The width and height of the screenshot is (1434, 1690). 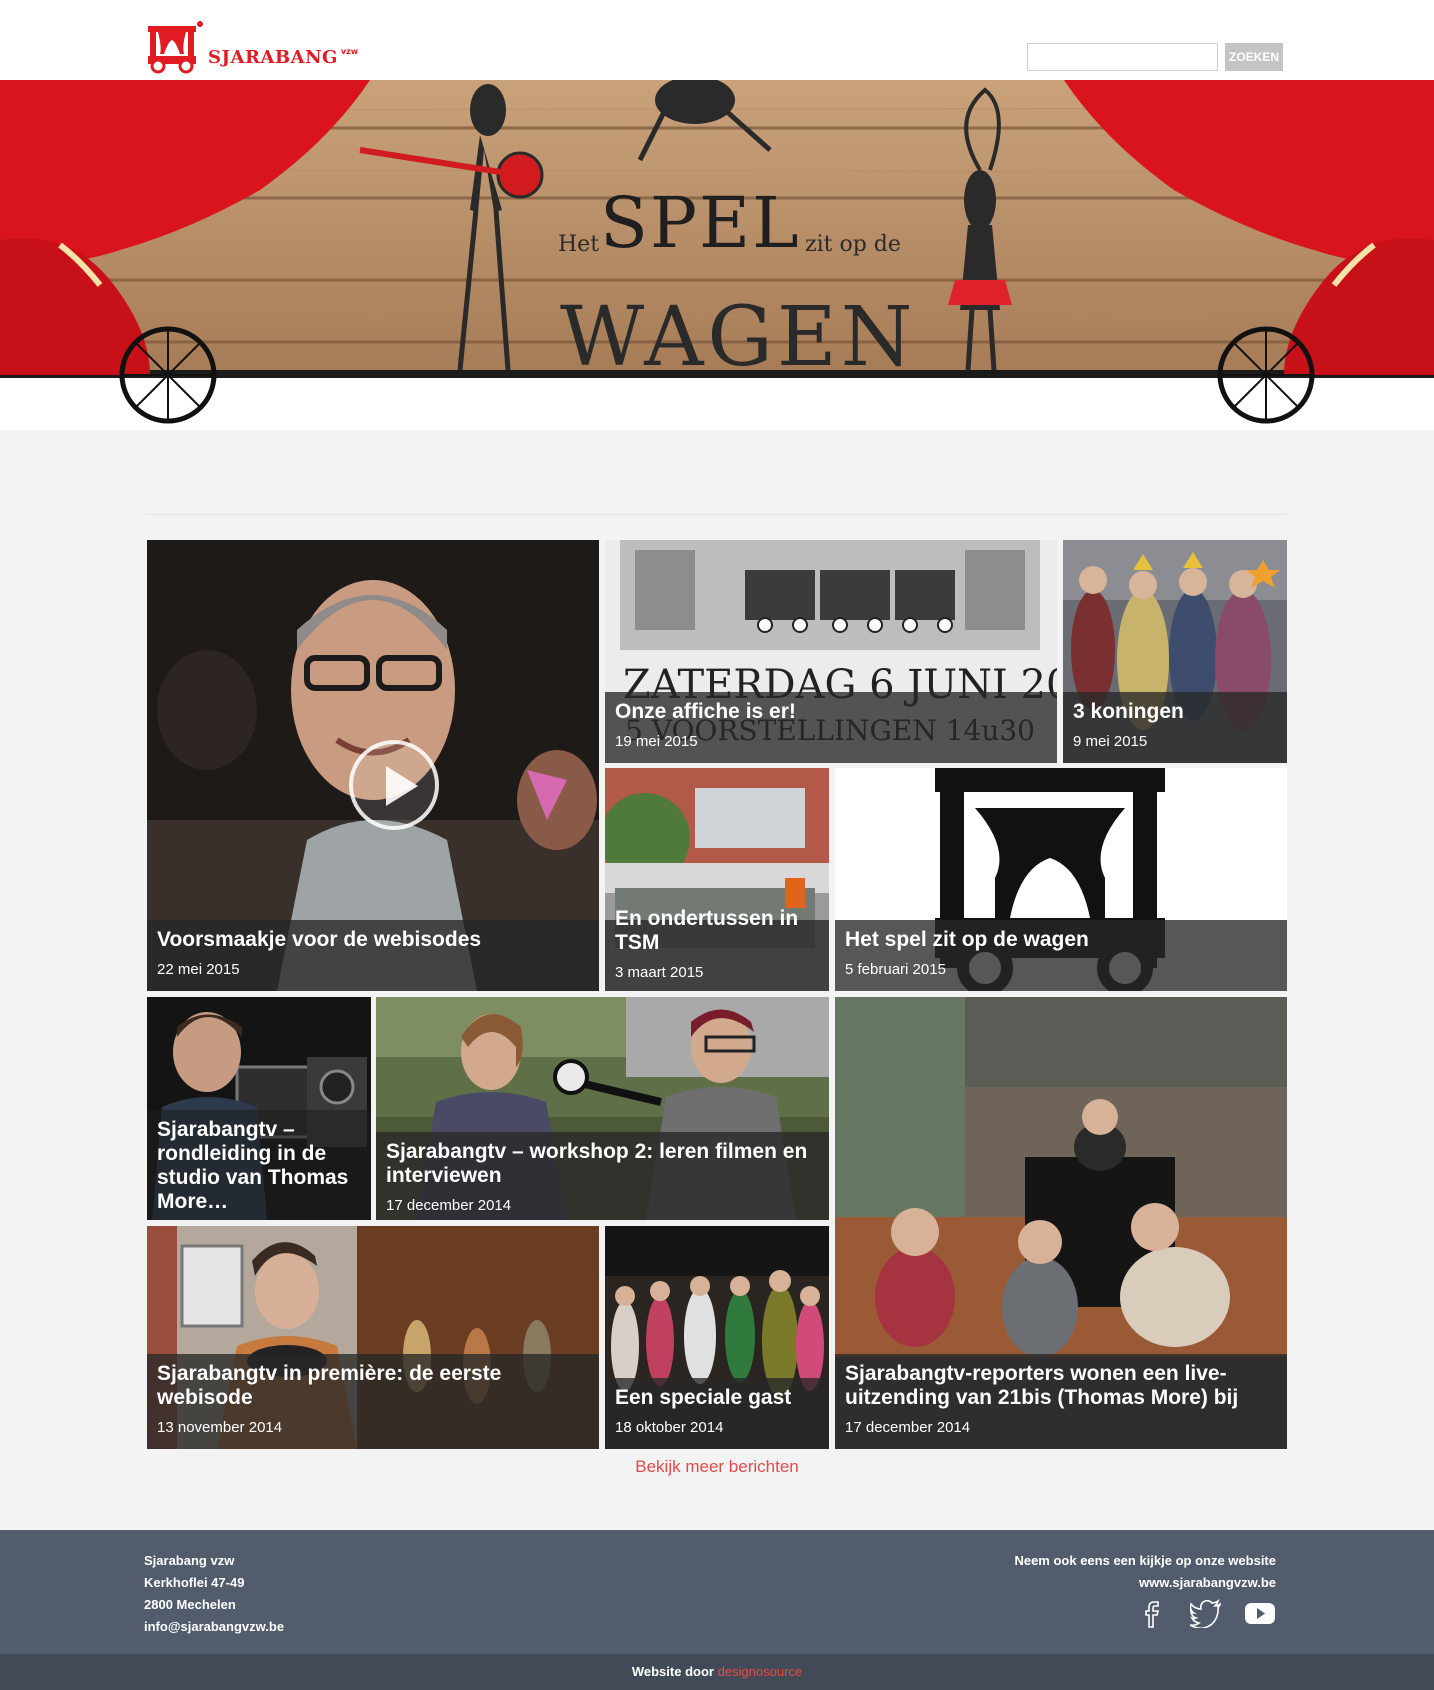 What do you see at coordinates (738, 337) in the screenshot?
I see `banner-word-wagen: WAGEN` at bounding box center [738, 337].